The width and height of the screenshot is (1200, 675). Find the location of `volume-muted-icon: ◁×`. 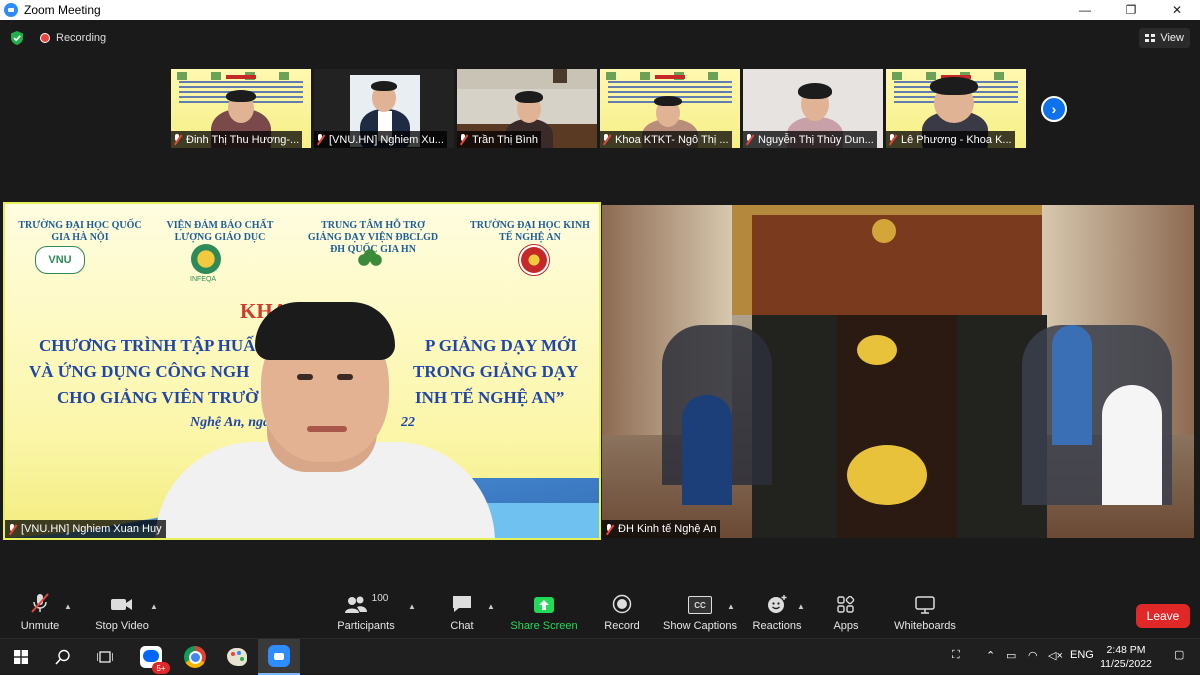

volume-muted-icon: ◁× is located at coordinates (1055, 655).